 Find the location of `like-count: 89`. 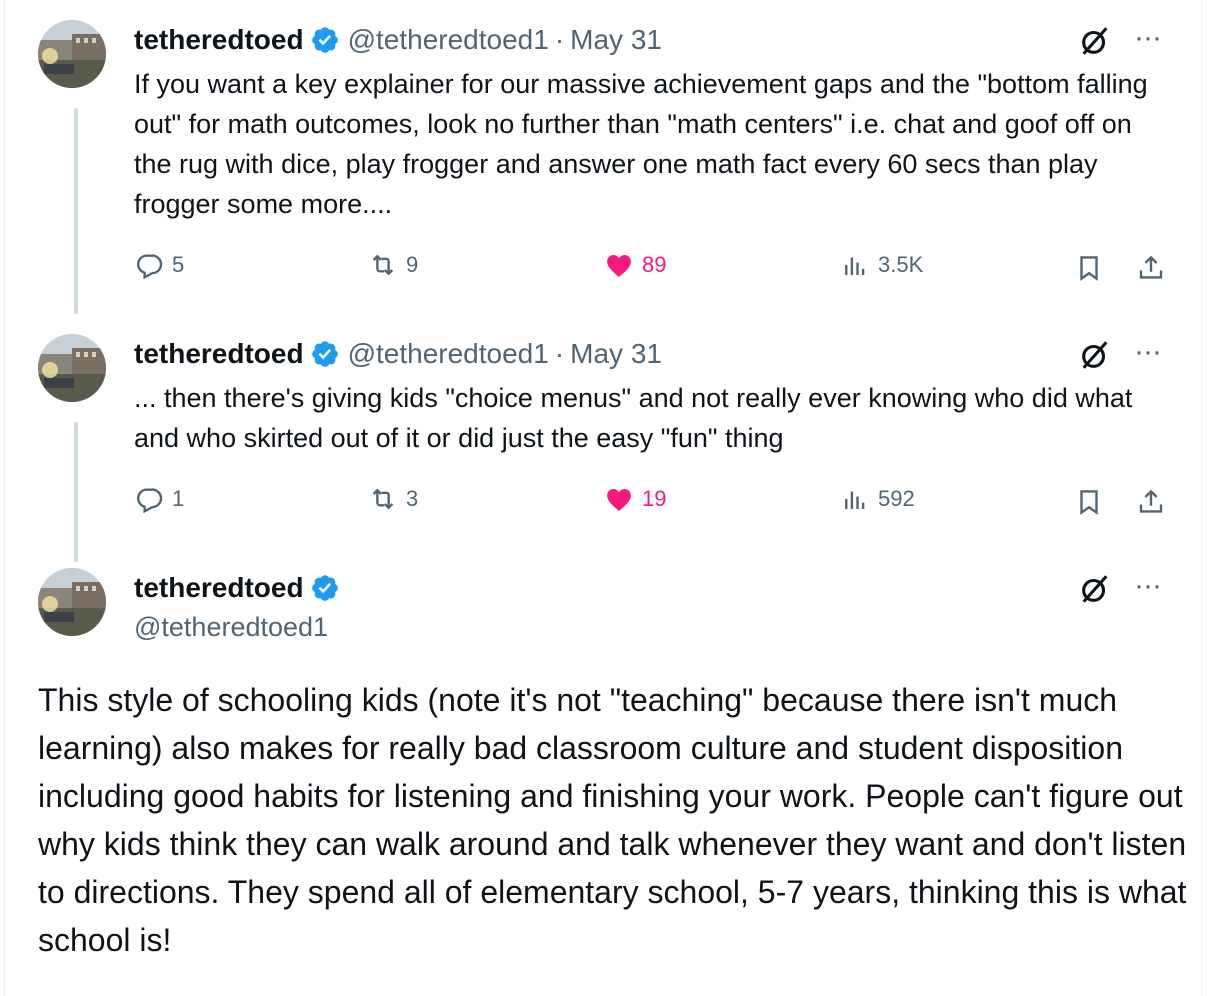

like-count: 89 is located at coordinates (654, 264).